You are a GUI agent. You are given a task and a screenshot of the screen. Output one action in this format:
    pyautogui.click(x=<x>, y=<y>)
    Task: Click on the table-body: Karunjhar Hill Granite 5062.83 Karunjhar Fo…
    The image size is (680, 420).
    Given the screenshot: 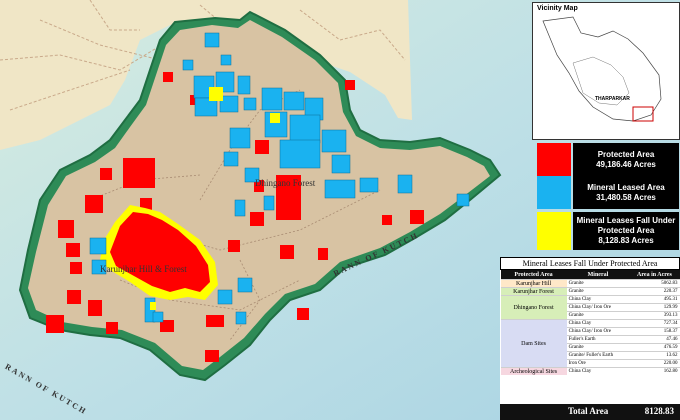 What is the action you would take?
    pyautogui.click(x=590, y=327)
    